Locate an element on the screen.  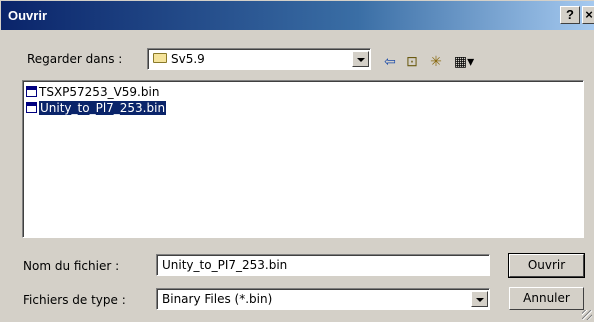
file-name: Unity_to_Pl7_253.bin is located at coordinates (102, 108).